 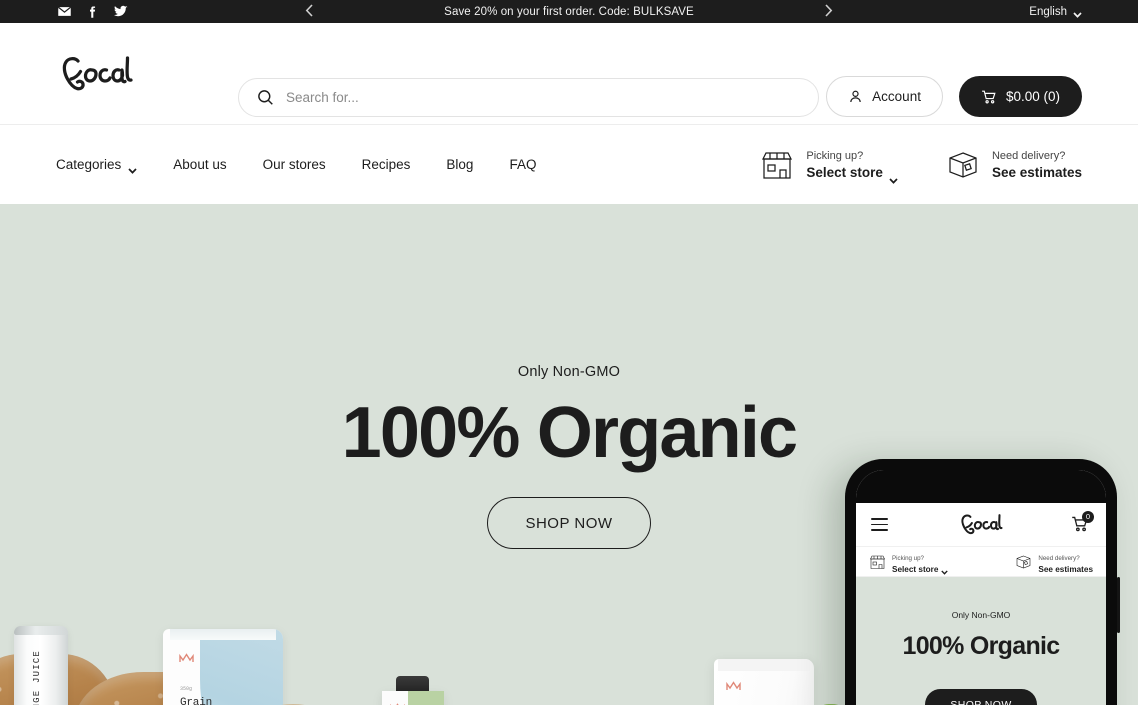 I want to click on account-label: Account, so click(x=896, y=96).